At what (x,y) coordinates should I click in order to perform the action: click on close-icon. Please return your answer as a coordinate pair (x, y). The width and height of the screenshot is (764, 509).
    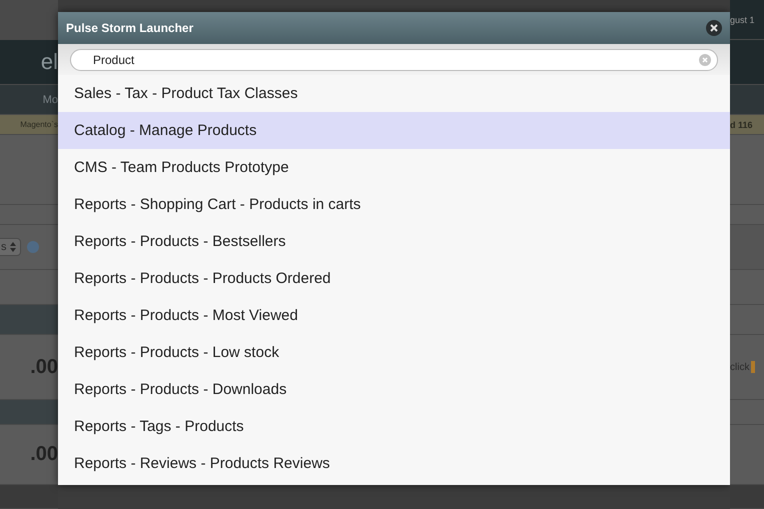
    Looking at the image, I should click on (714, 28).